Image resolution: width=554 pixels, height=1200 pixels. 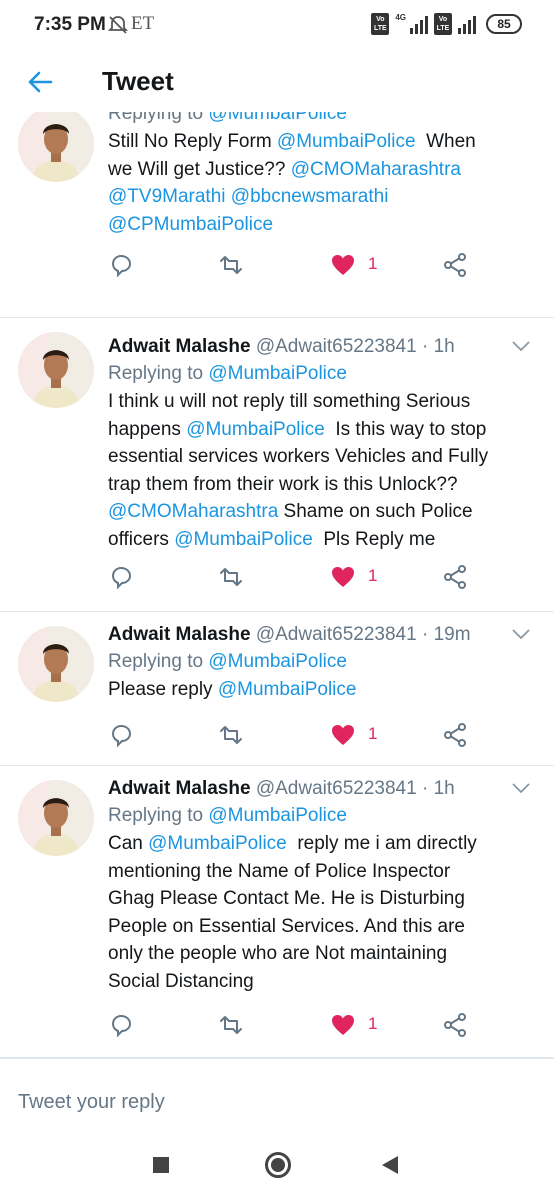 What do you see at coordinates (147, 429) in the screenshot?
I see `tweet-text-segment: happens` at bounding box center [147, 429].